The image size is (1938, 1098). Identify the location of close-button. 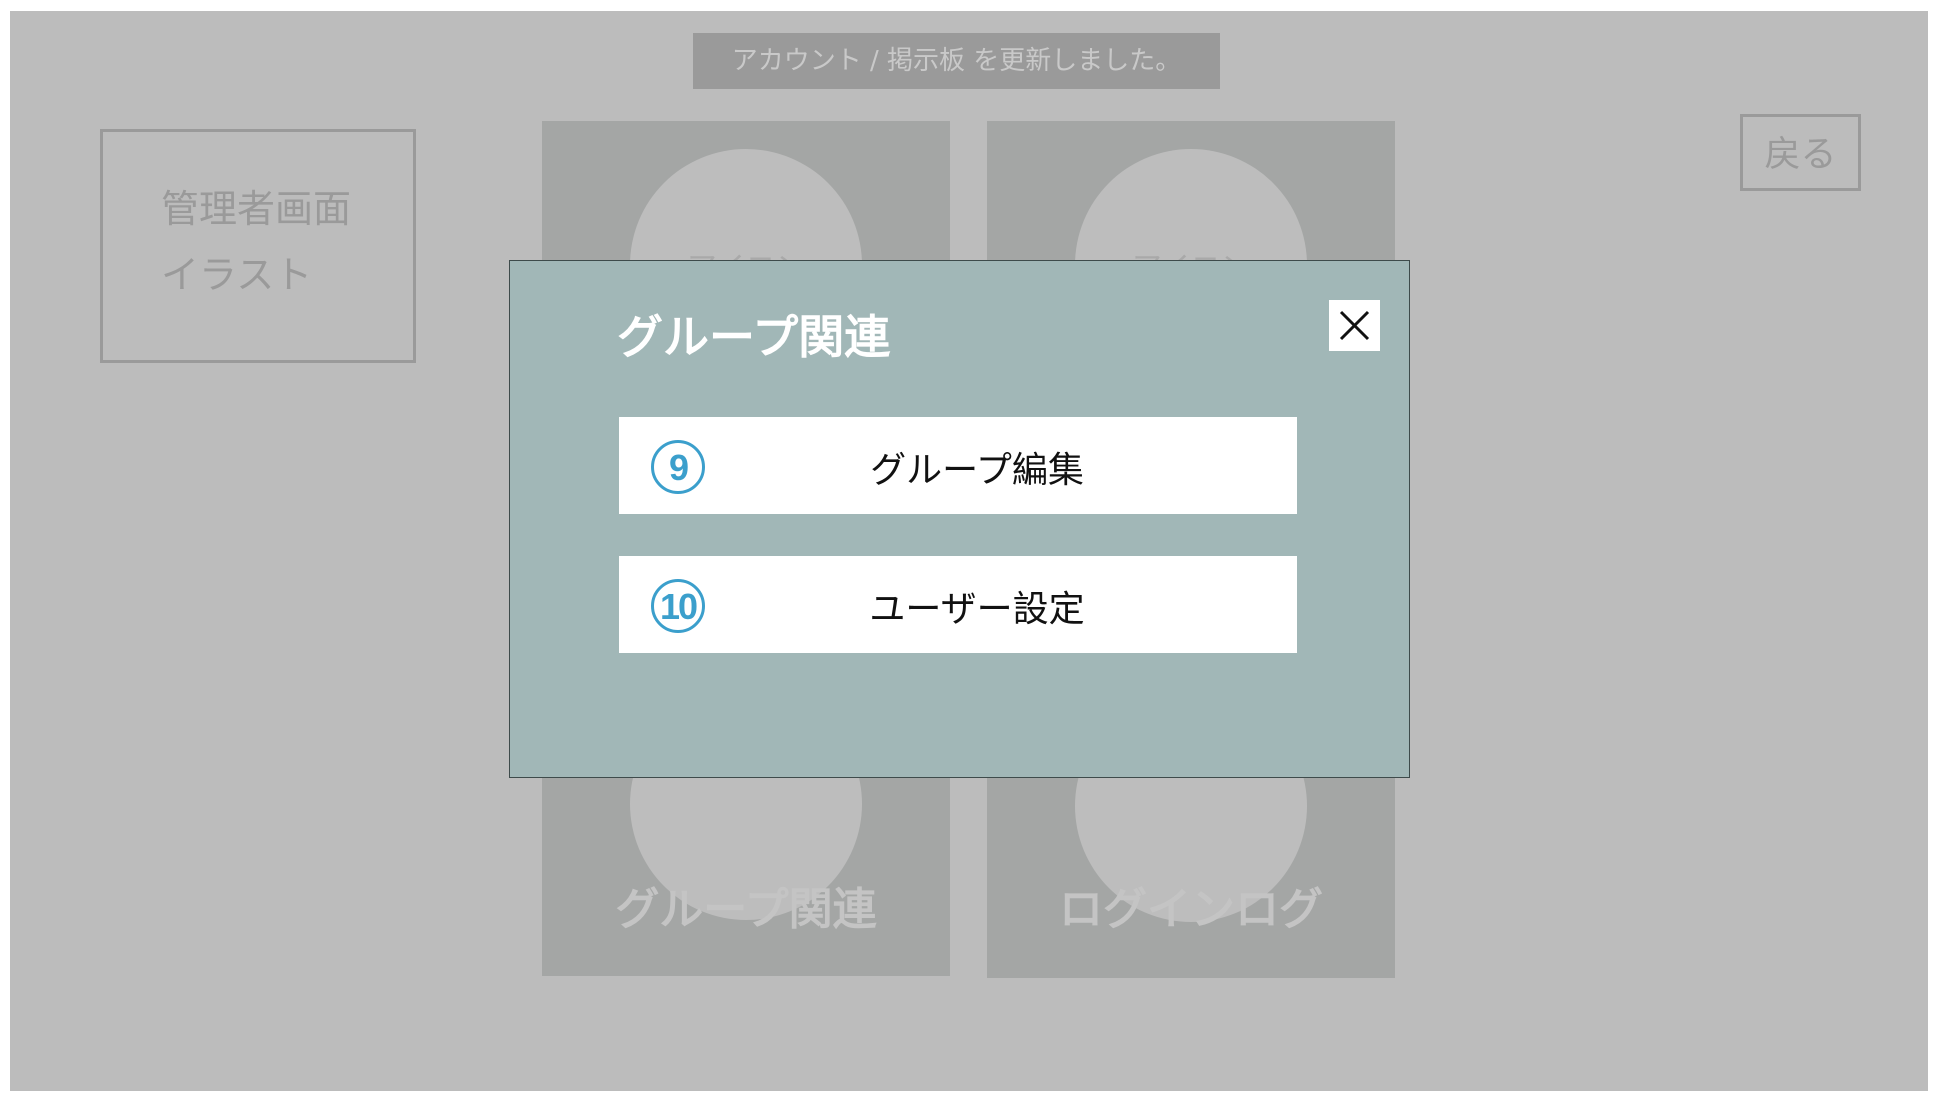
(1354, 325).